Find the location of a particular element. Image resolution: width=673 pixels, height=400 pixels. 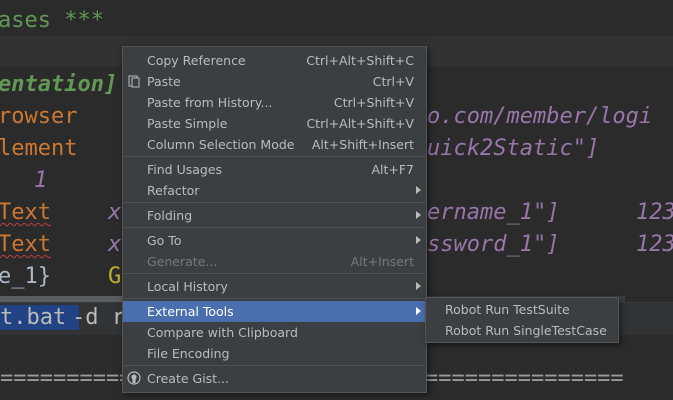

menu-item-label: Column Selection Mode is located at coordinates (221, 144).